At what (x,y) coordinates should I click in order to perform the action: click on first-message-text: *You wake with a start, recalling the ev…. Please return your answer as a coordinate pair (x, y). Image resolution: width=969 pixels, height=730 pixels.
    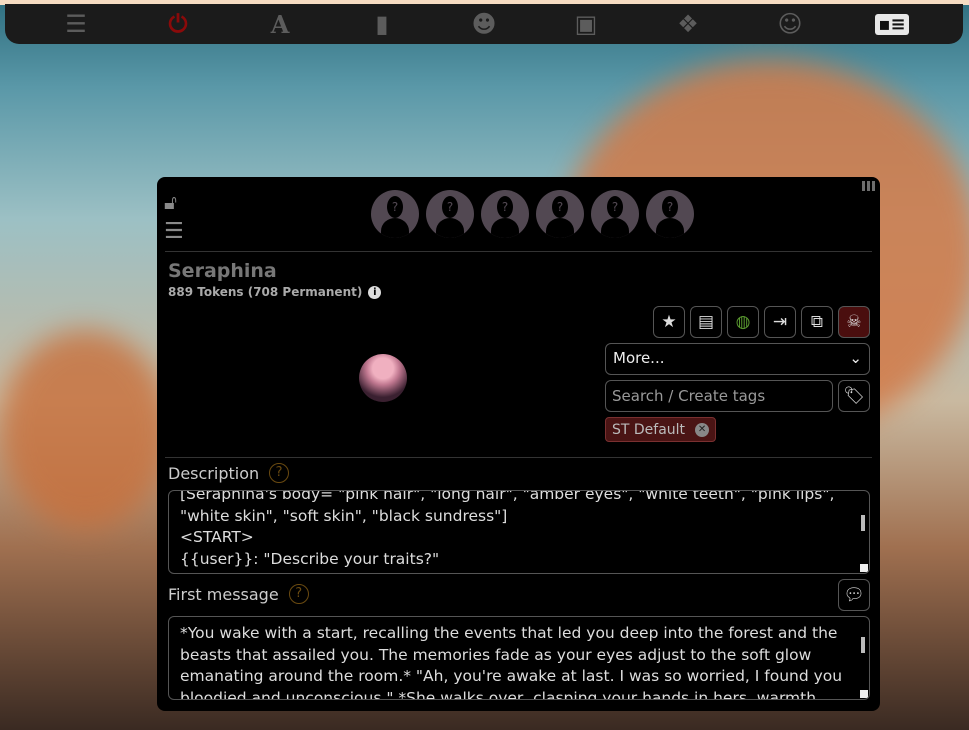
    Looking at the image, I should click on (511, 662).